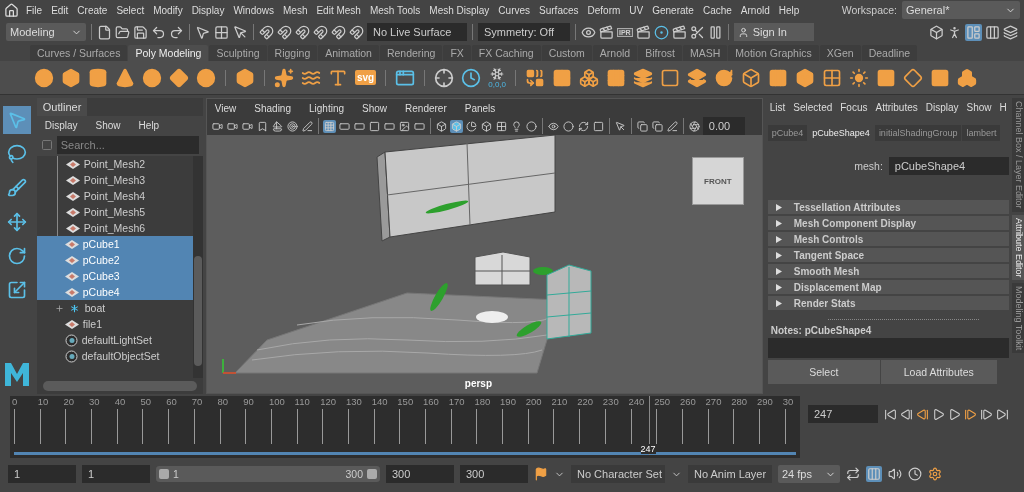  I want to click on combine-icon, so click(535, 77).